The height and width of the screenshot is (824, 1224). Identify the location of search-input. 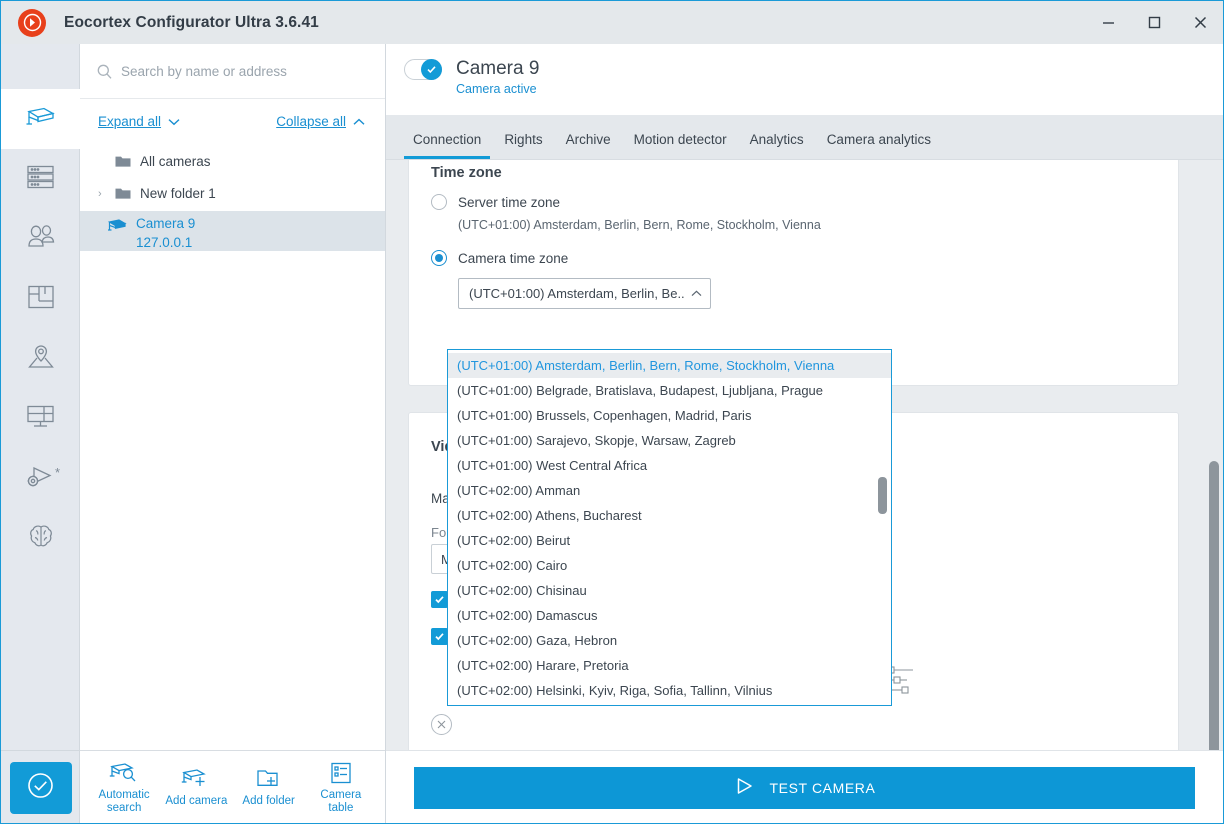
(246, 71).